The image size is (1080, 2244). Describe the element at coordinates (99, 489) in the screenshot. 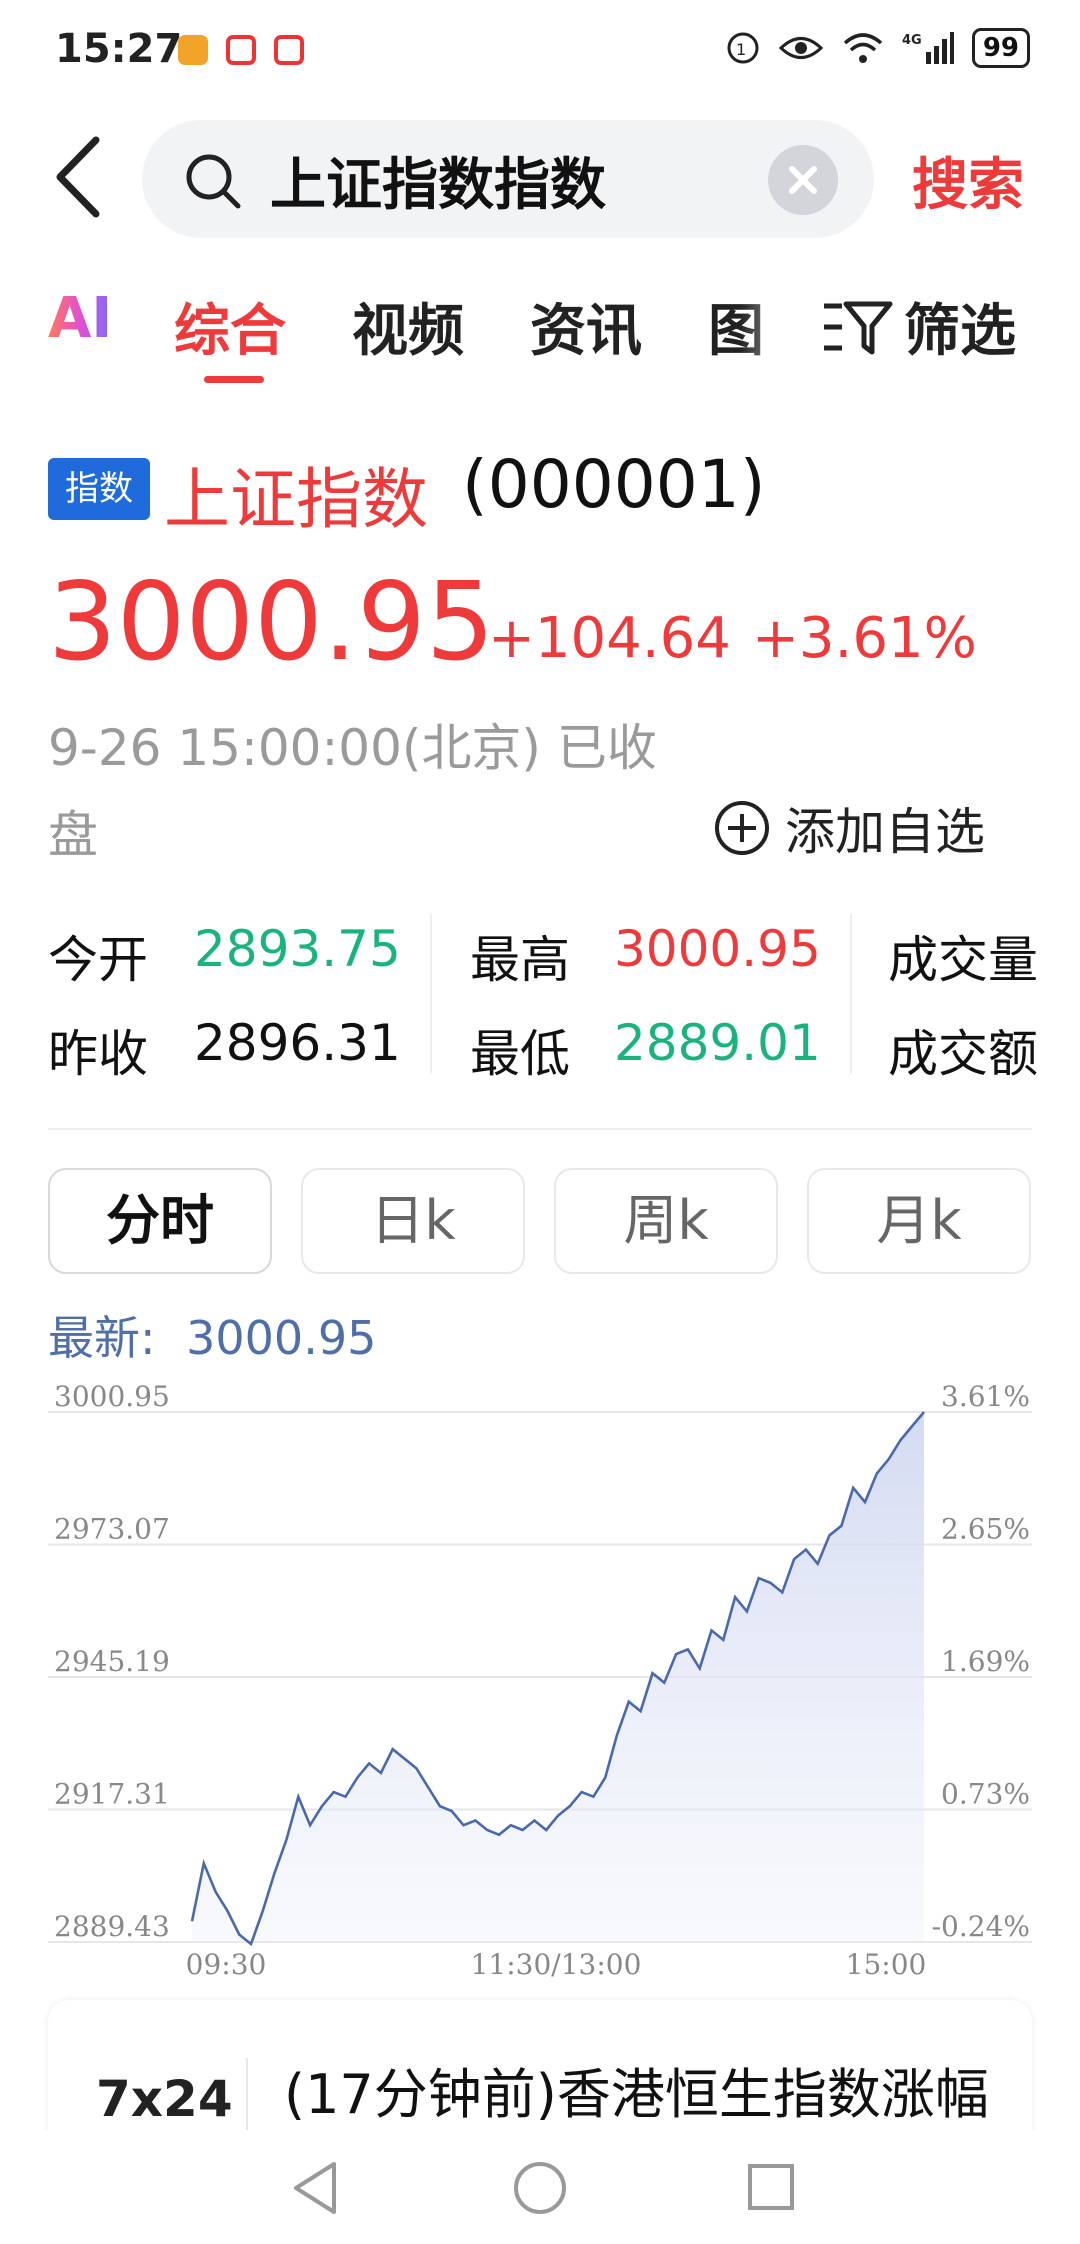

I see `index-badge: 指数` at that location.